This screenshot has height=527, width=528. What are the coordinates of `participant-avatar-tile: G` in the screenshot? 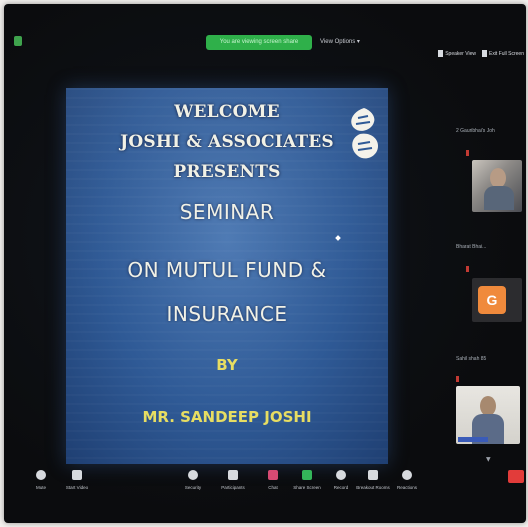 It's located at (497, 300).